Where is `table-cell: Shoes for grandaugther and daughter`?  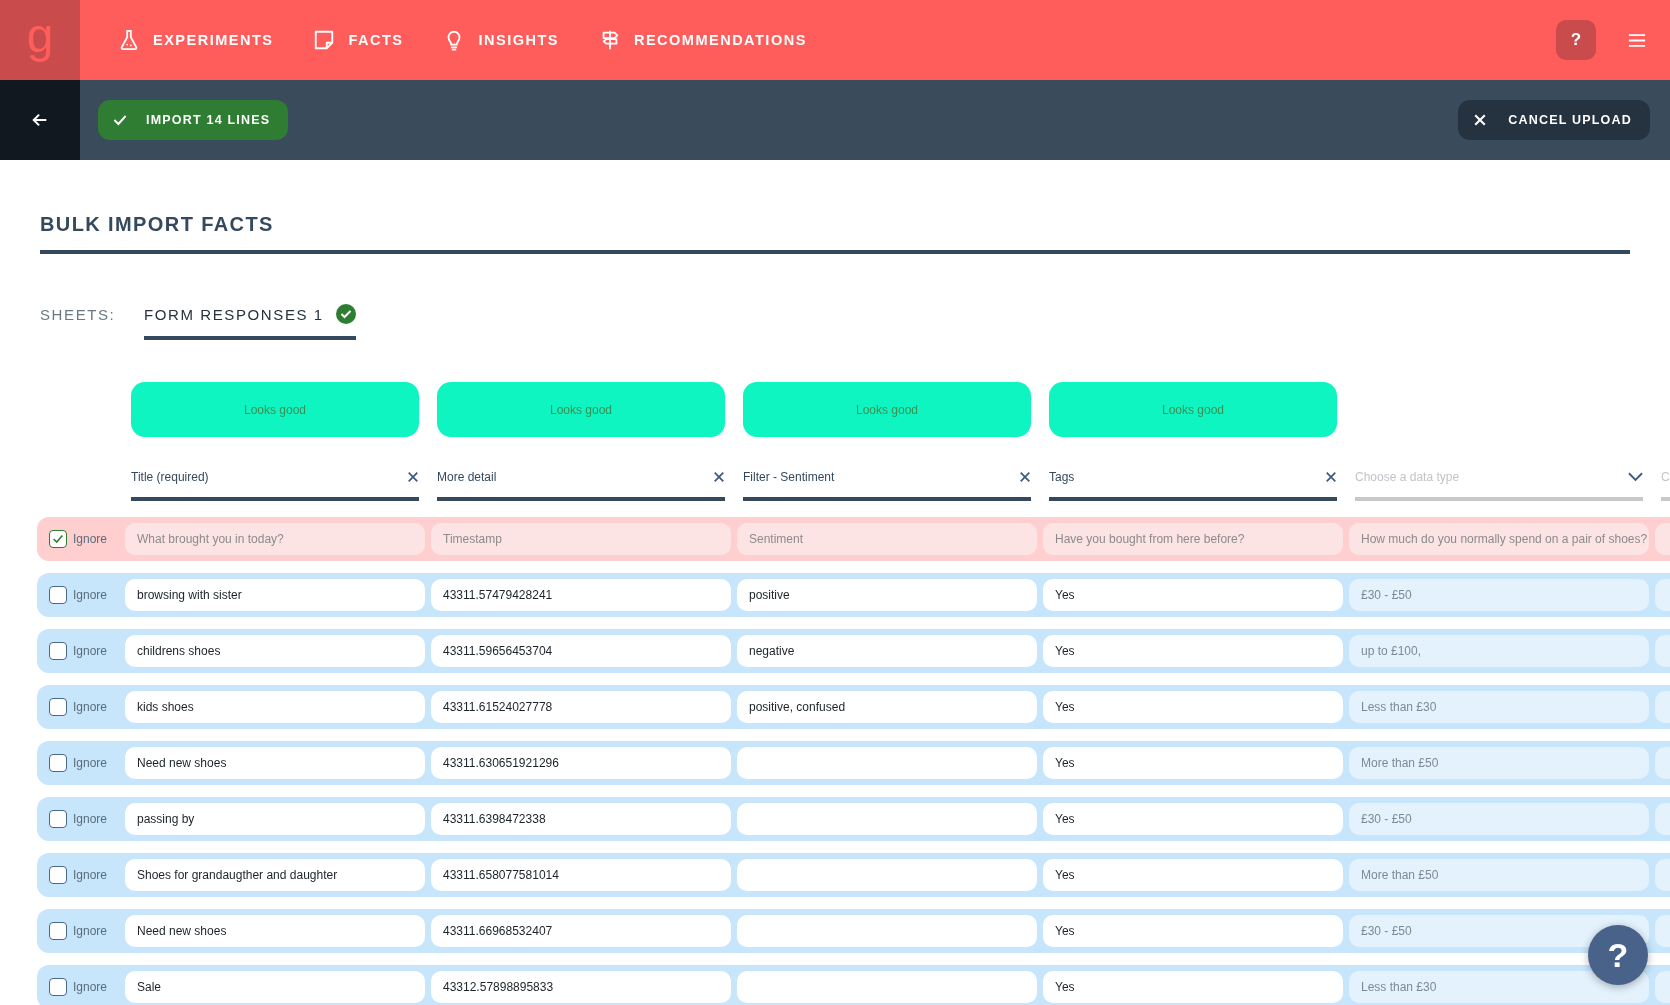
table-cell: Shoes for grandaugther and daughter is located at coordinates (275, 875).